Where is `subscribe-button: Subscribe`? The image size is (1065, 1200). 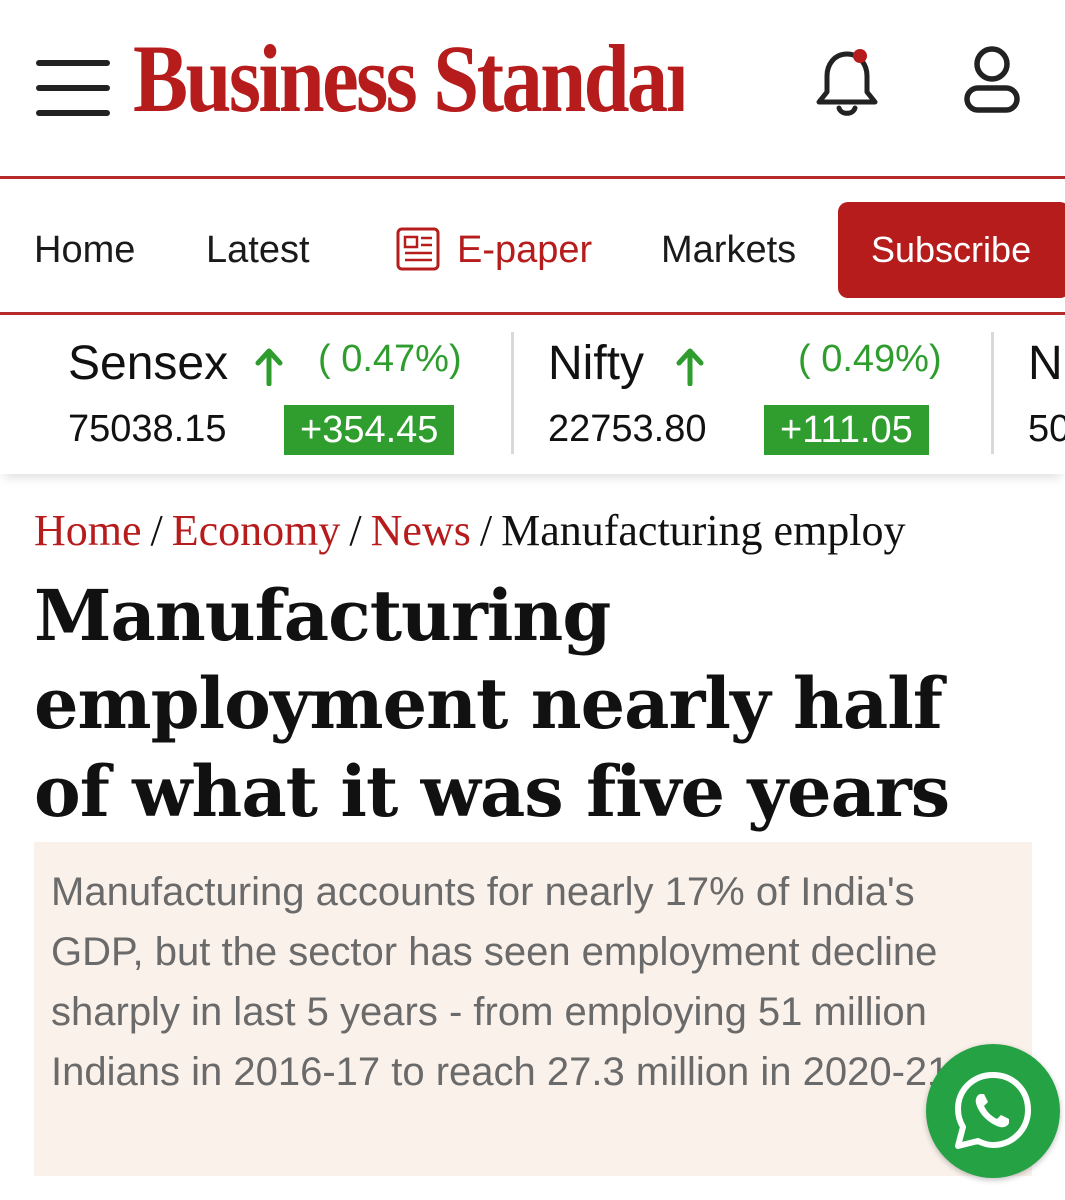
subscribe-button: Subscribe is located at coordinates (951, 250).